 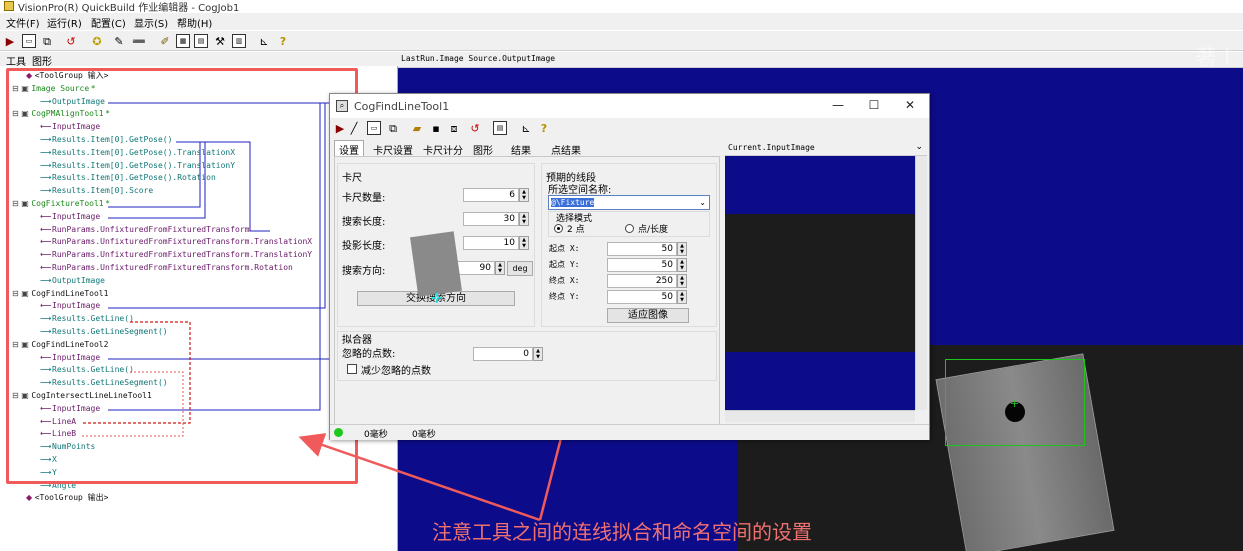 I want to click on ignore-points-input: 0, so click(x=503, y=354).